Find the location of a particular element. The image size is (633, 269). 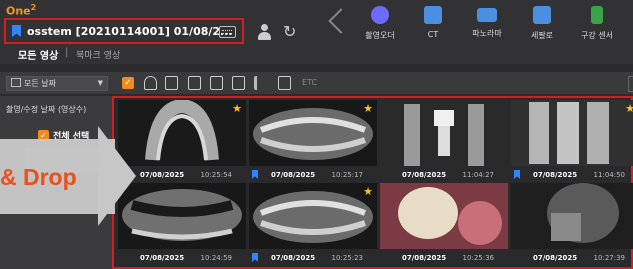

ct-icon is located at coordinates (433, 15).